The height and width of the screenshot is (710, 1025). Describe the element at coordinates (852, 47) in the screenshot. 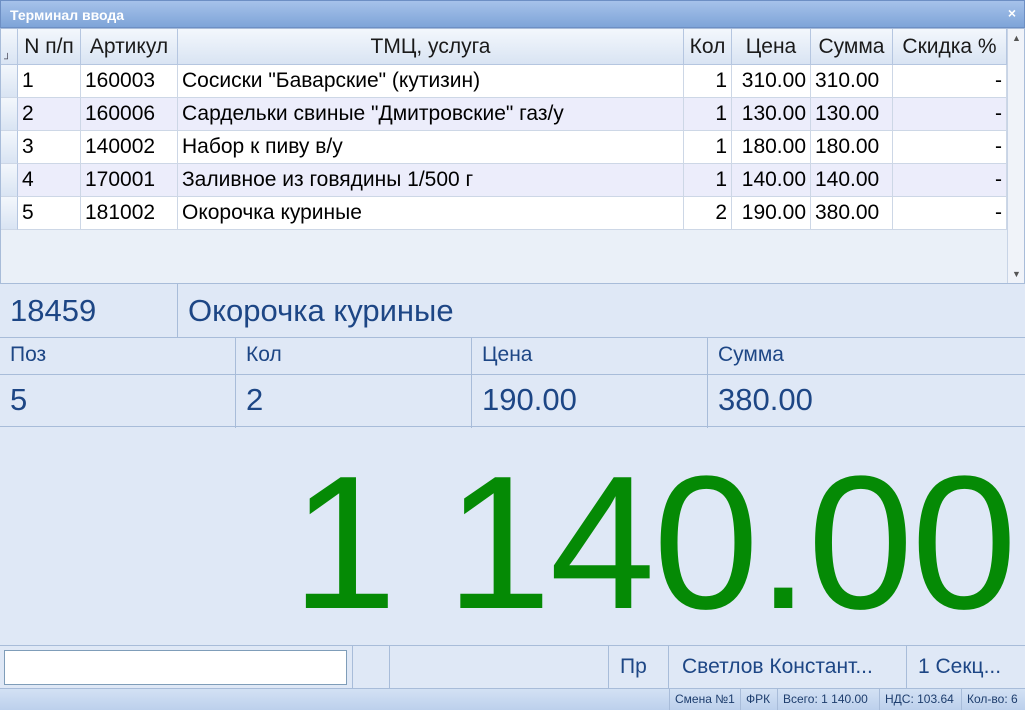

I see `column-header-sum: Сумма` at that location.